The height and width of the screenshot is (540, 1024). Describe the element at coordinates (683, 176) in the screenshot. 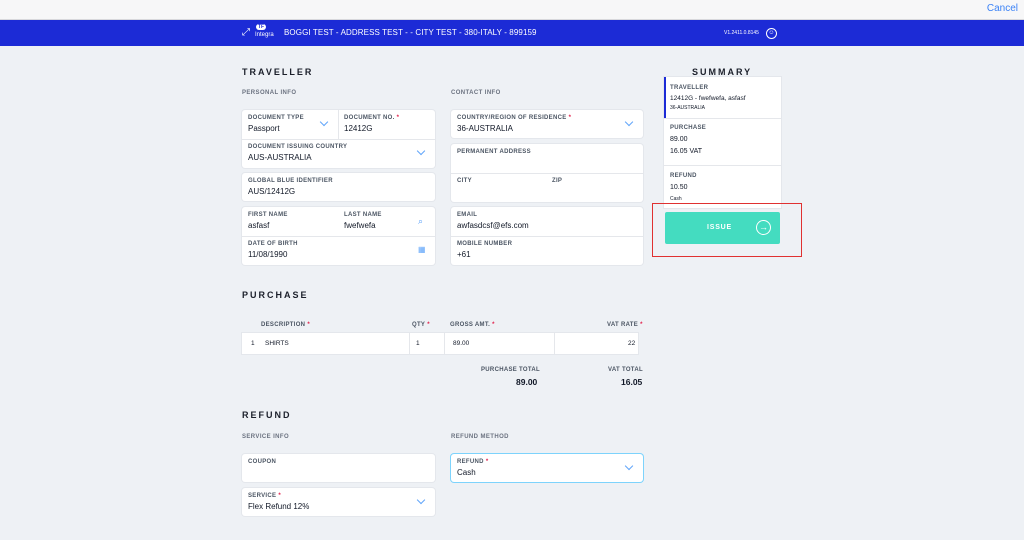

I see `summary-refund-label: REFUND` at that location.